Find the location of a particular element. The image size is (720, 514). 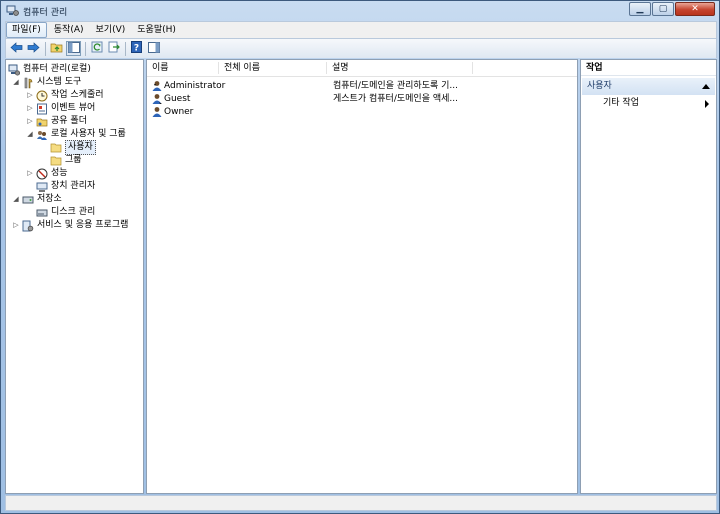

tree-label: 작업 스케줄러 is located at coordinates (77, 95).